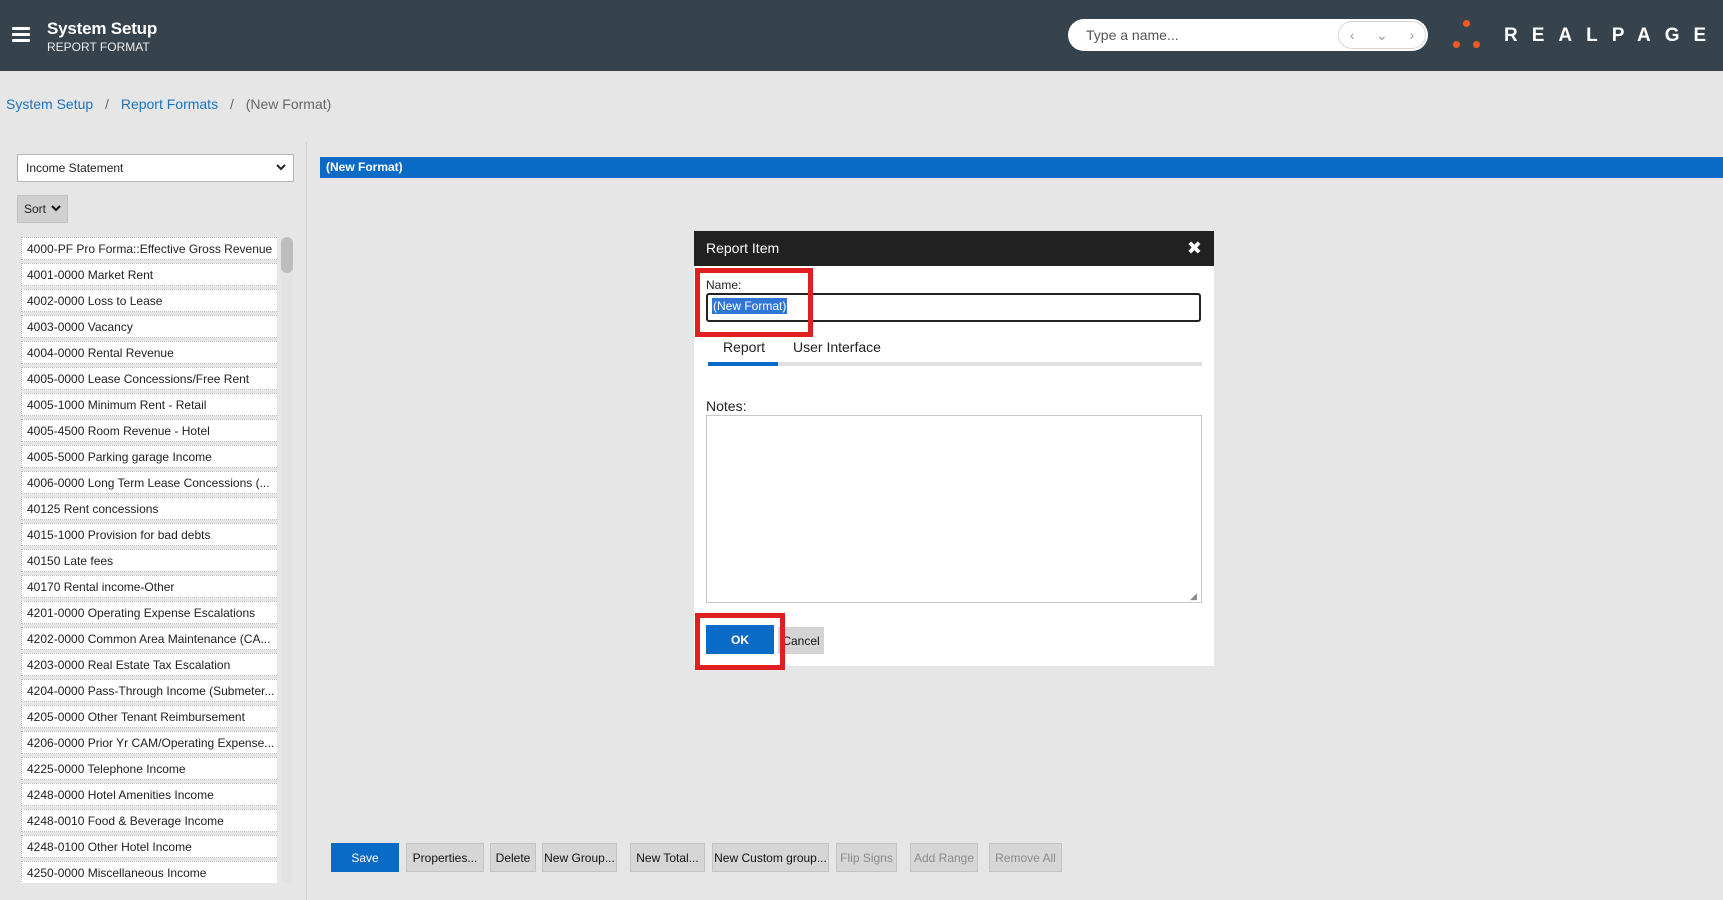 The image size is (1723, 900). I want to click on logo-text: REALPAGE, so click(1612, 35).